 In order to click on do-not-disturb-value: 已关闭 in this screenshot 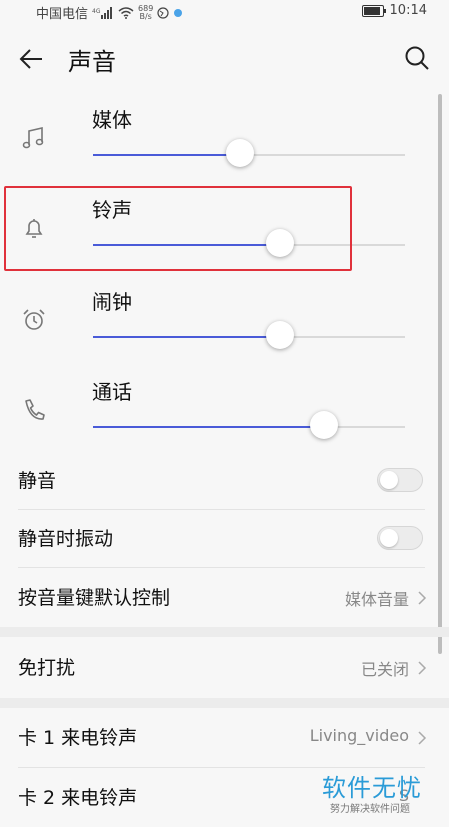, I will do `click(384, 669)`.